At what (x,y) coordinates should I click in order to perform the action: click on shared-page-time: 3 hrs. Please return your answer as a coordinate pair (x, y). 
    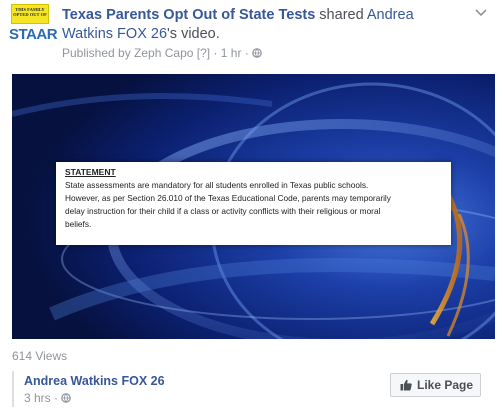
    Looking at the image, I should click on (37, 398).